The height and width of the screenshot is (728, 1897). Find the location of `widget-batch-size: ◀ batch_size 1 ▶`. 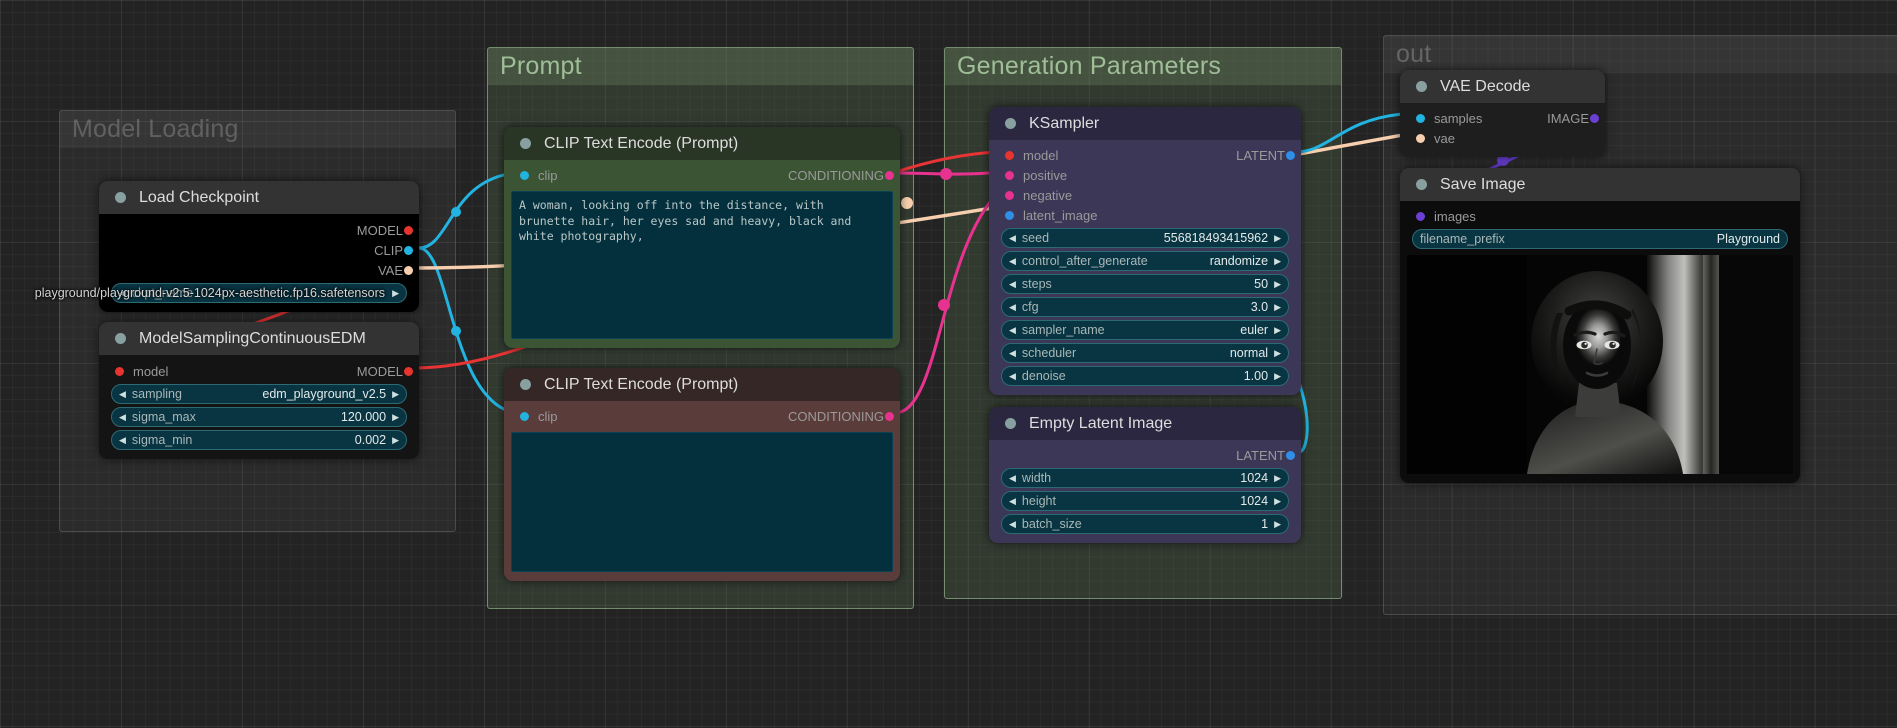

widget-batch-size: ◀ batch_size 1 ▶ is located at coordinates (1145, 524).